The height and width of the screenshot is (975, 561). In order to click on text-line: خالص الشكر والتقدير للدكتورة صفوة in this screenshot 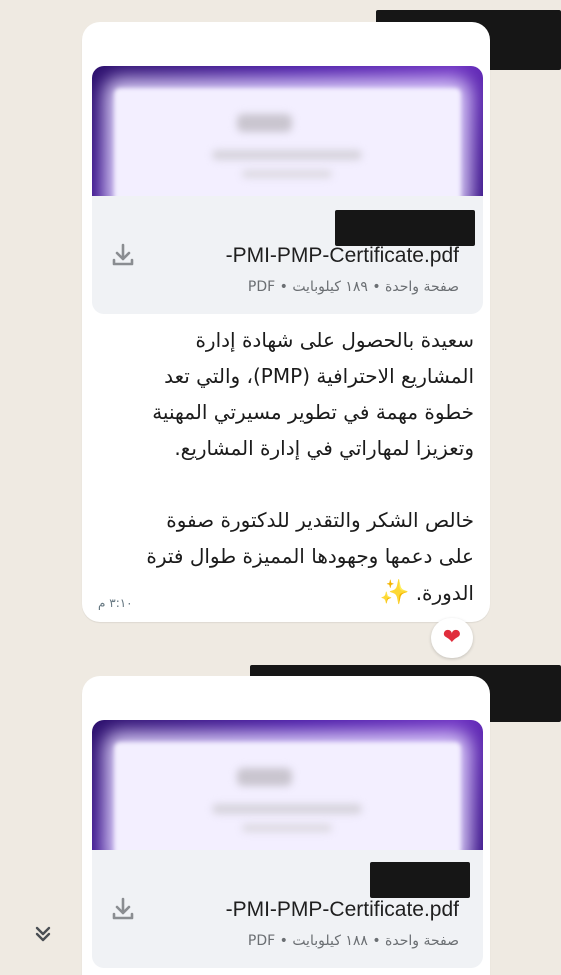, I will do `click(320, 520)`.